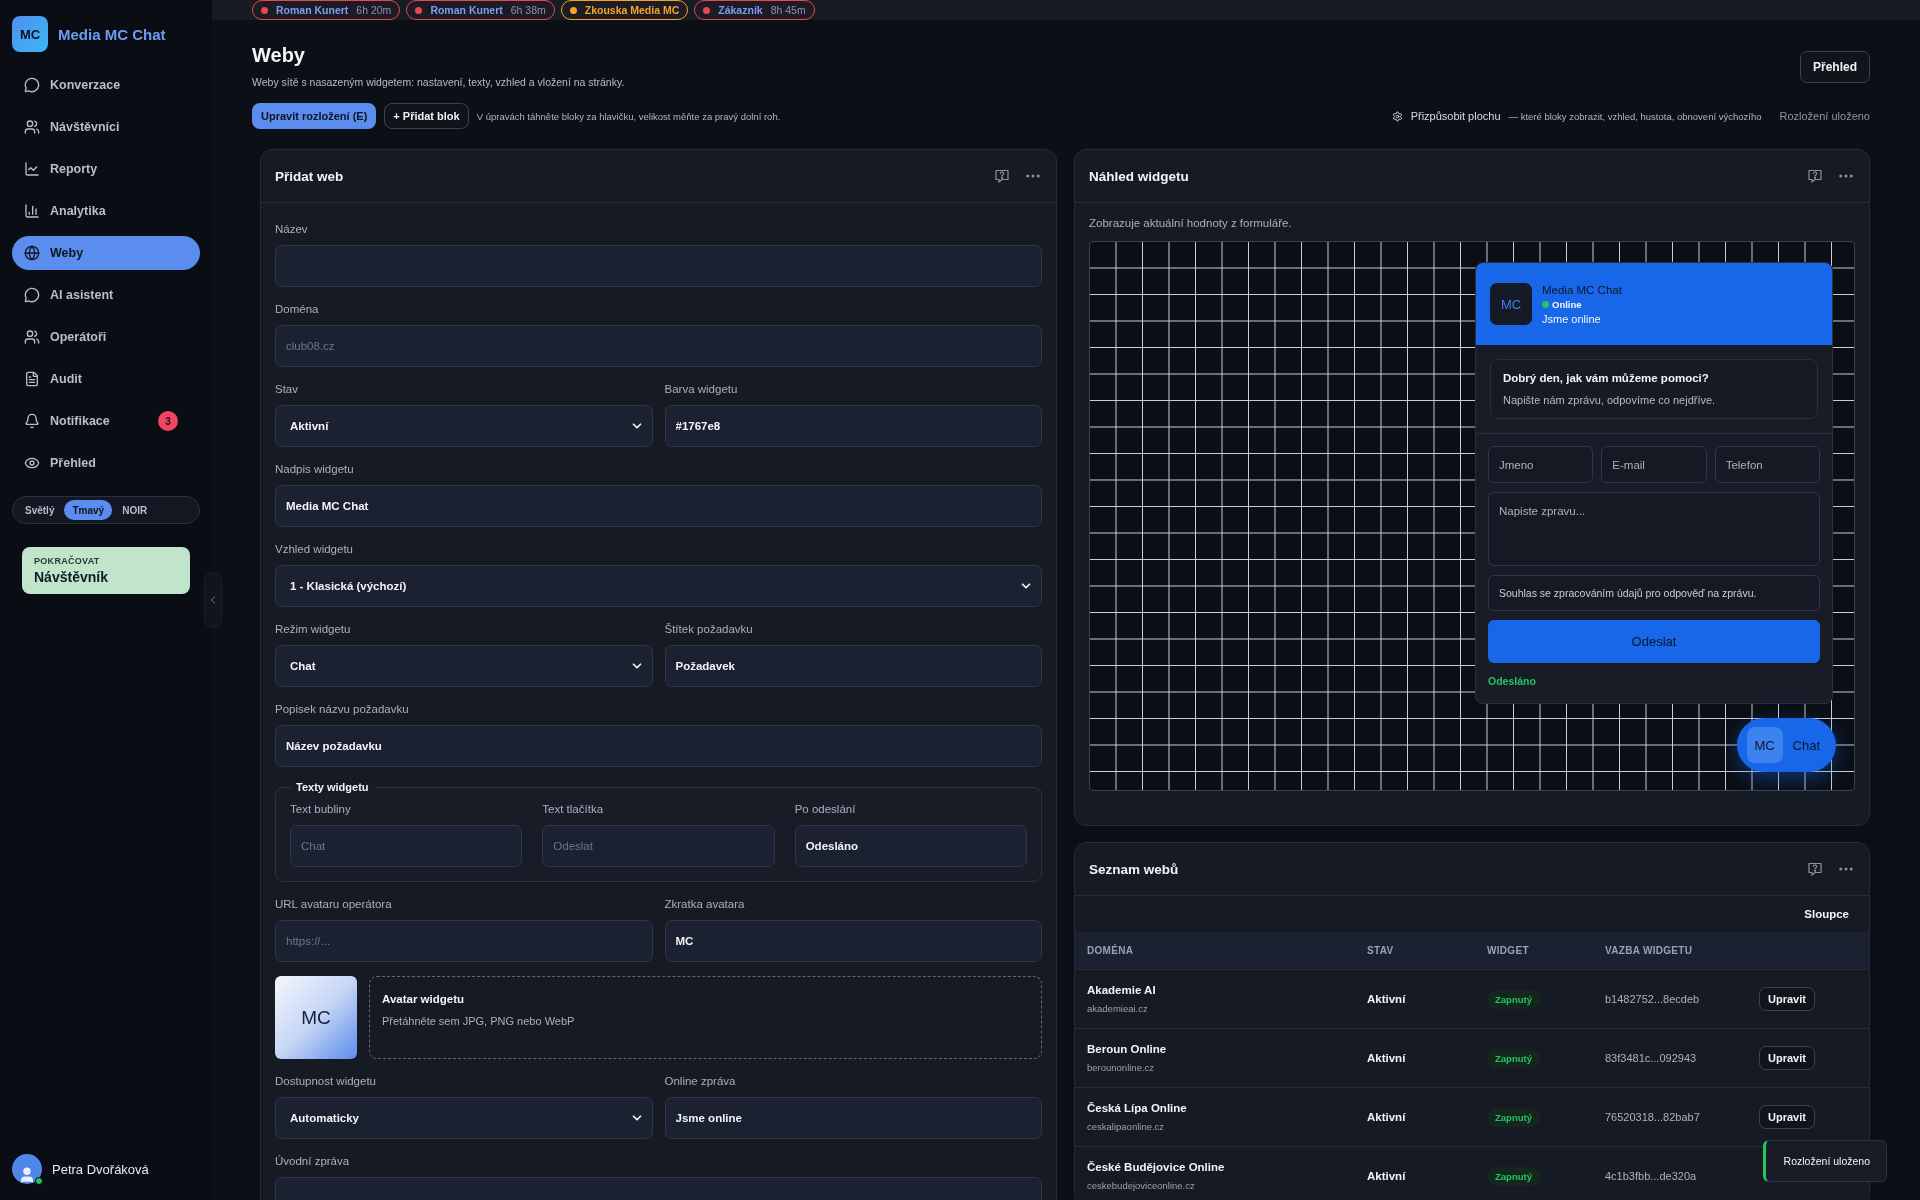 The image size is (1920, 1200). Describe the element at coordinates (1118, 1008) in the screenshot. I see `site-domain: akademieai.cz` at that location.